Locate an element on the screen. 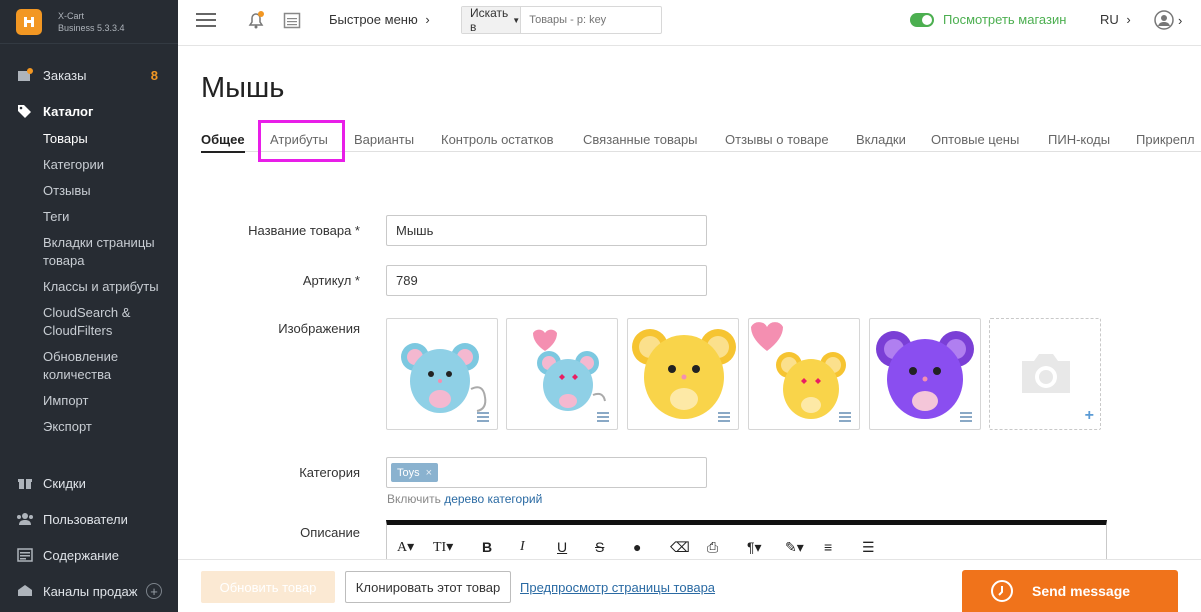  user-menu: › is located at coordinates (1168, 20).